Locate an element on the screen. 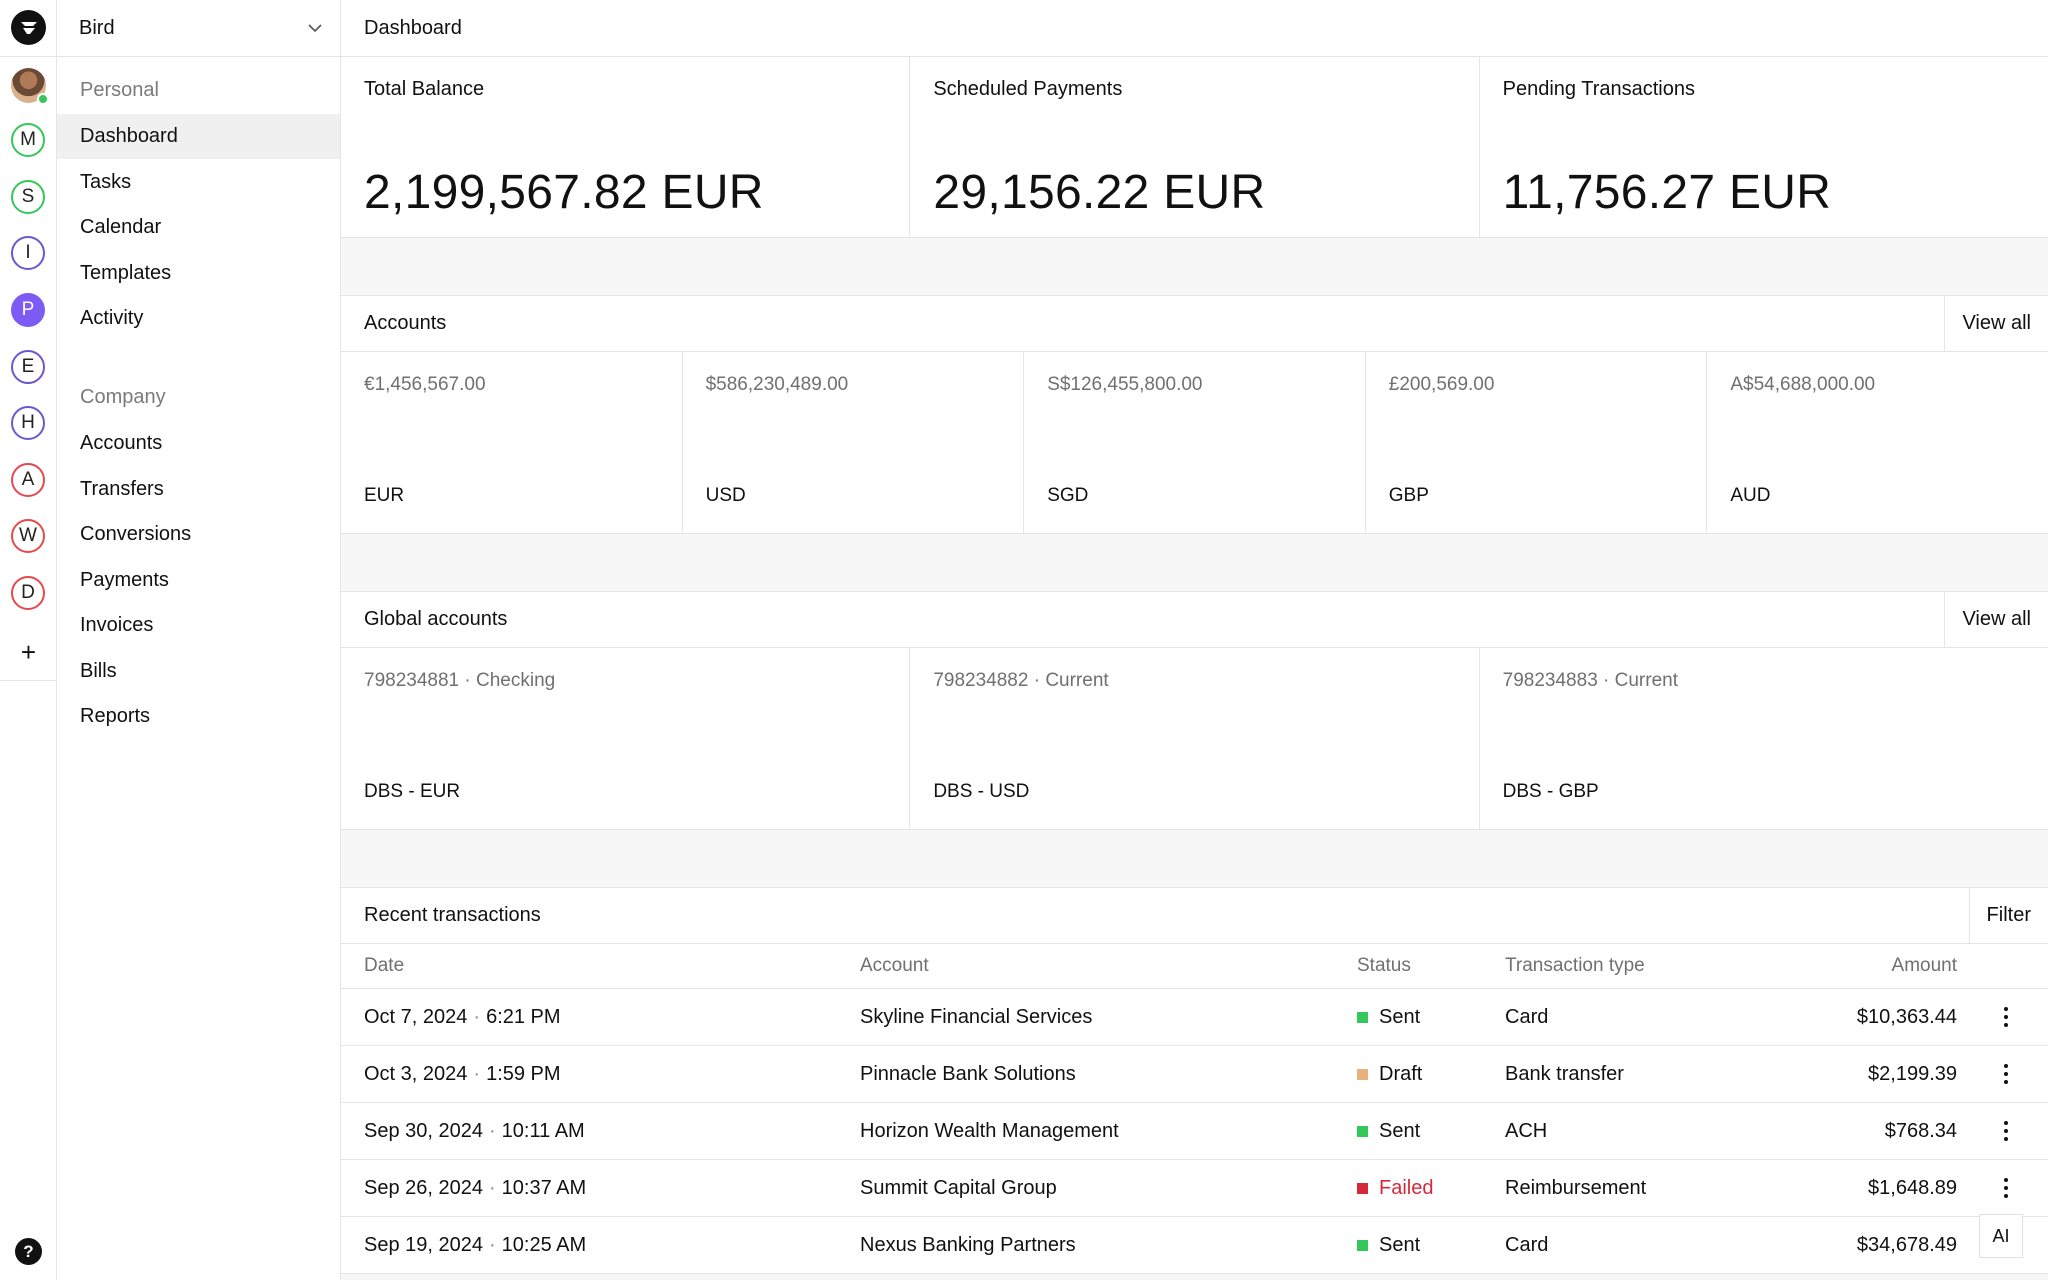 This screenshot has width=2048, height=1280. account-name: DBS - EUR is located at coordinates (412, 791).